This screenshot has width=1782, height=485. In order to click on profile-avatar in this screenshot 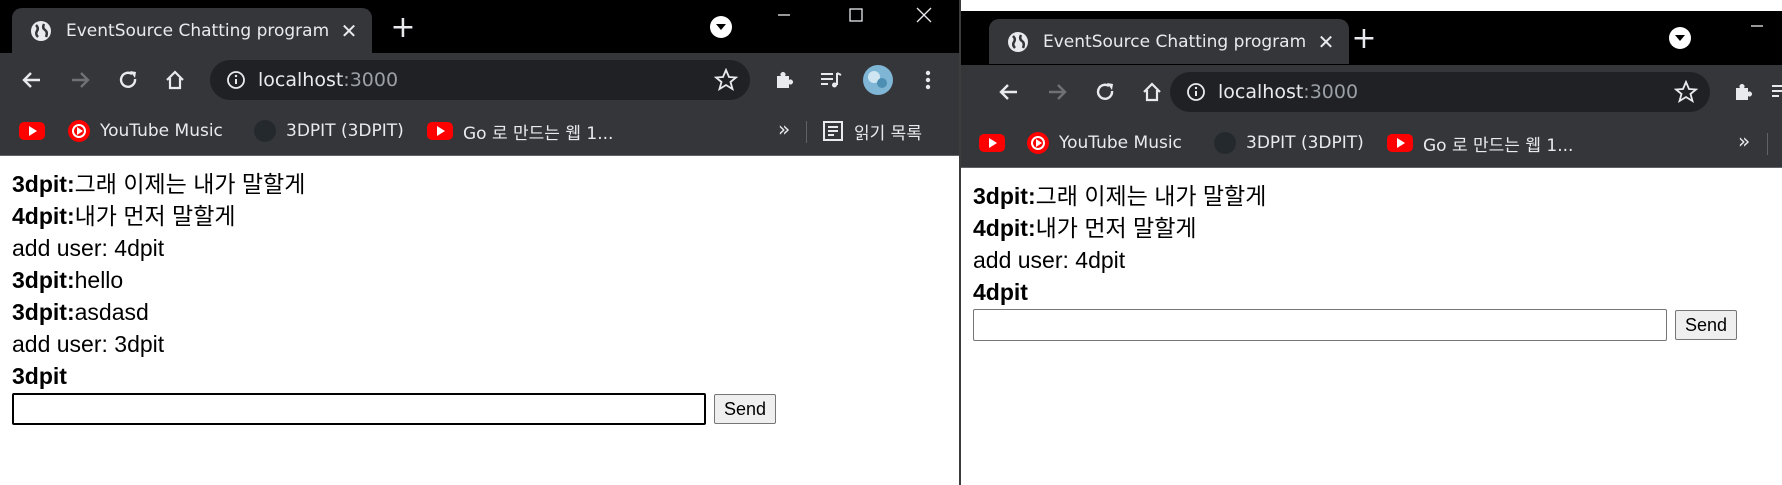, I will do `click(878, 80)`.